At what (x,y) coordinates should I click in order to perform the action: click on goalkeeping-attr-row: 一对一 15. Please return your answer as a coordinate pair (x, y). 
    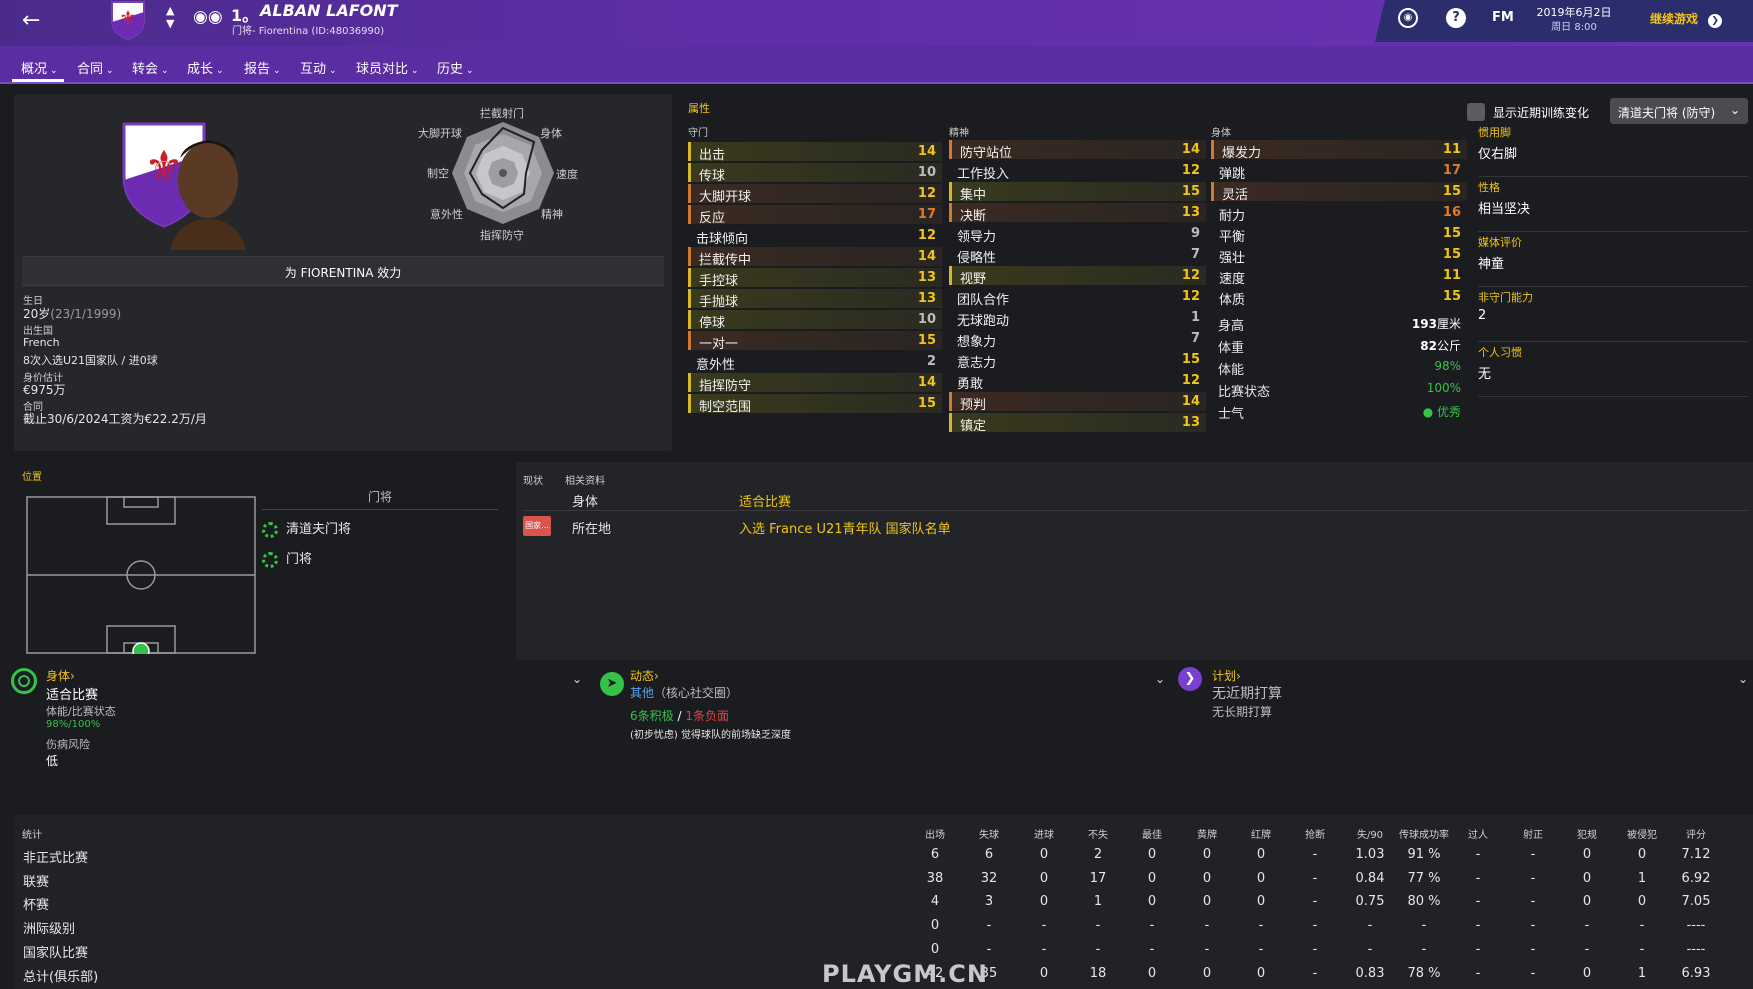
    Looking at the image, I should click on (815, 341).